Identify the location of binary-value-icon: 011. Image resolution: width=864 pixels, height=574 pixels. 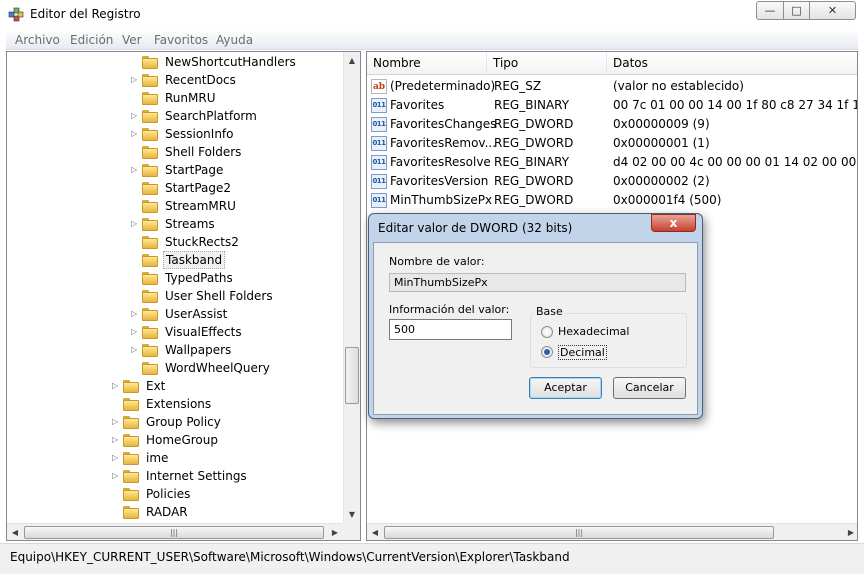
(379, 143).